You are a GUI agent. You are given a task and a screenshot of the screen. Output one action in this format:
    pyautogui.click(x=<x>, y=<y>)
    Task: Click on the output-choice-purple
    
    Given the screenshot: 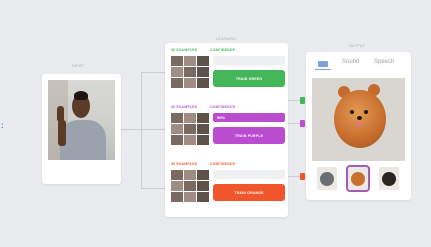 What is the action you would take?
    pyautogui.click(x=358, y=178)
    